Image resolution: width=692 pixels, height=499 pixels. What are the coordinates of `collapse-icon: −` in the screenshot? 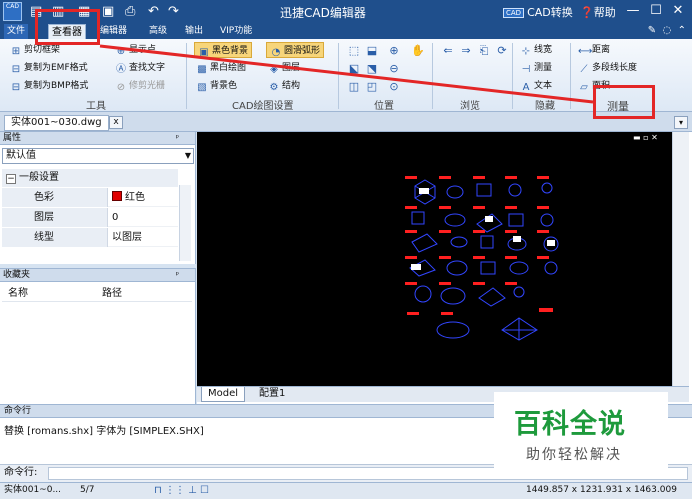 It's located at (11, 179).